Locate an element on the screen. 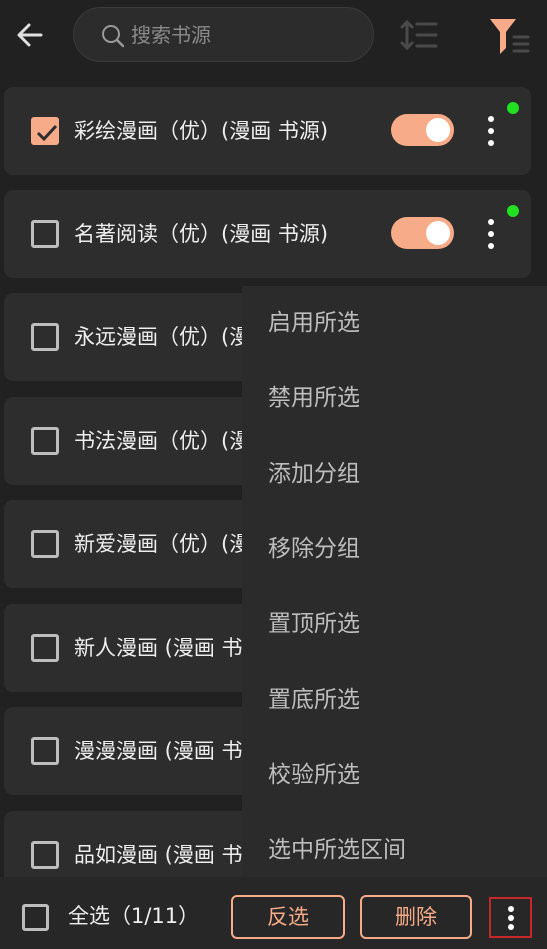  menu-item-verify-selected: 校验所选 is located at coordinates (394, 775).